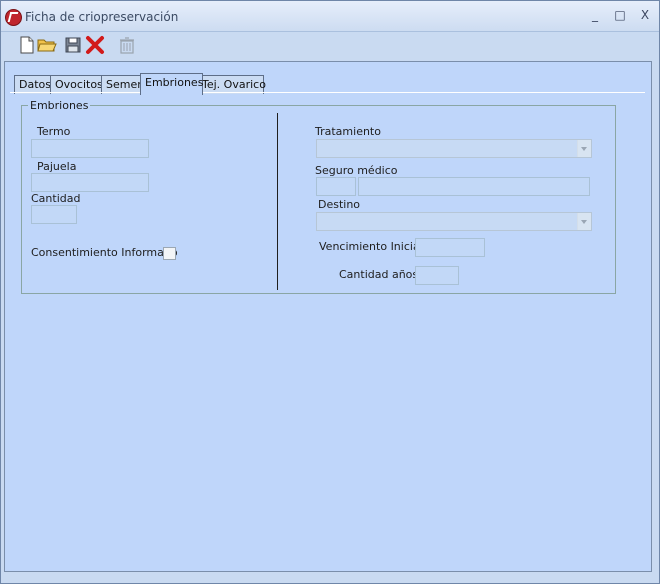 The image size is (660, 584). Describe the element at coordinates (57, 166) in the screenshot. I see `pajuela-label: Pajuela` at that location.